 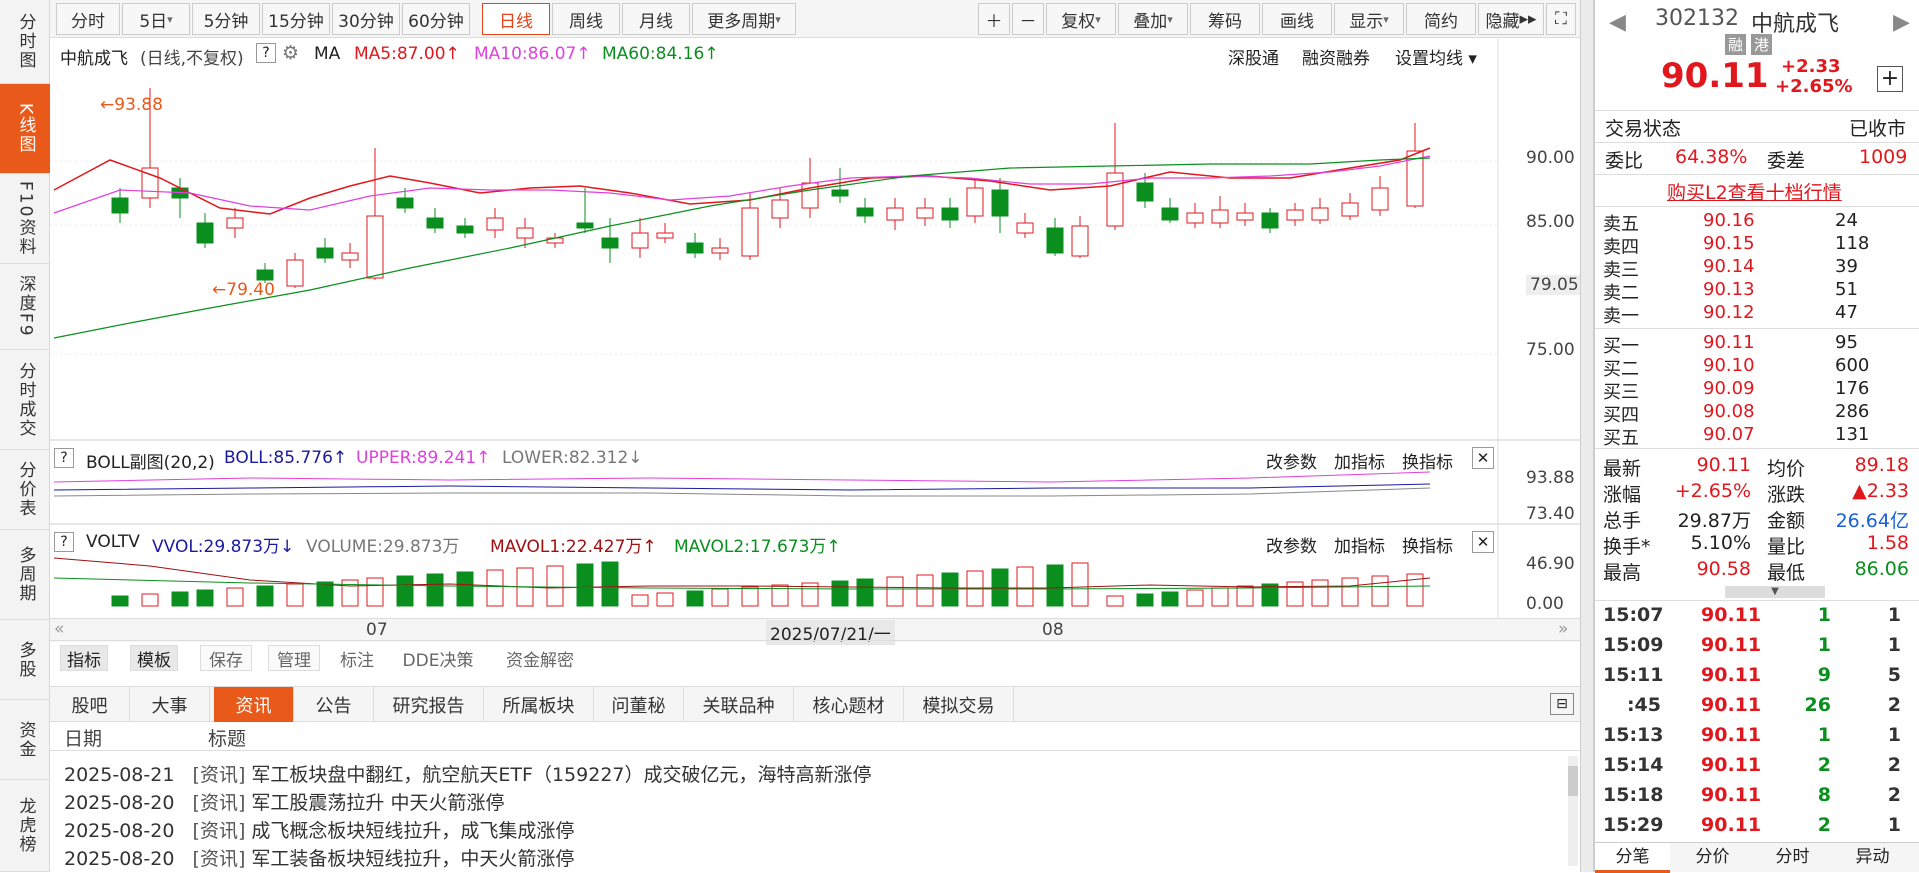 What do you see at coordinates (1550, 478) in the screenshot?
I see `boll-axis-top: 93.88` at bounding box center [1550, 478].